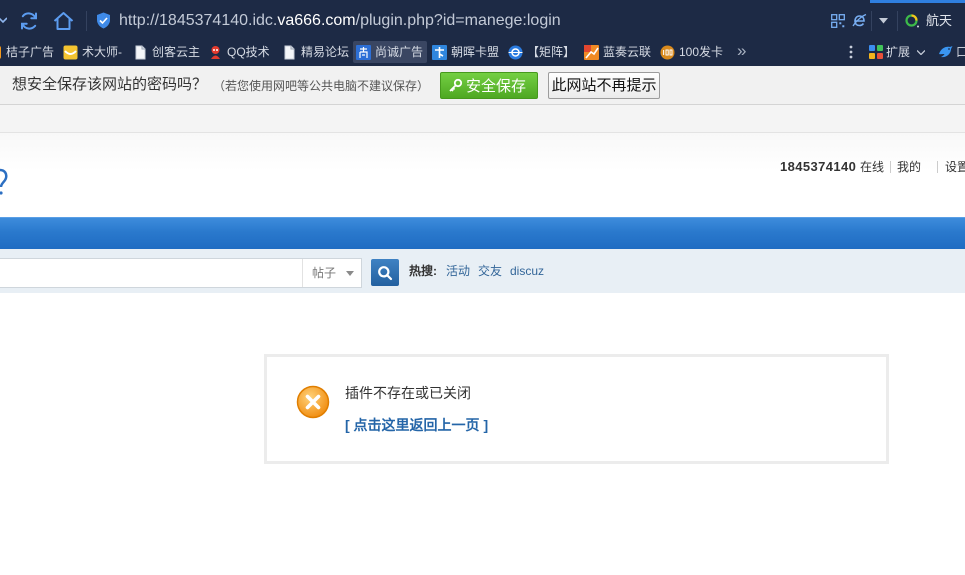 The width and height of the screenshot is (965, 575). I want to click on bookmark-item: 术大师-, so click(92, 52).